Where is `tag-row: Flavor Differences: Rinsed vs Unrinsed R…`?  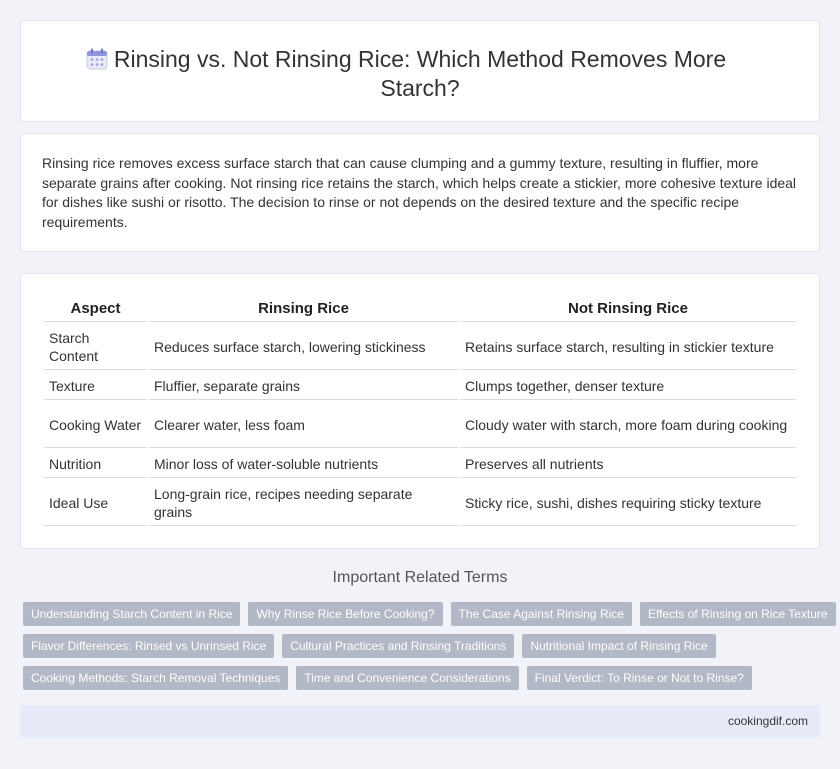
tag-row: Flavor Differences: Rinsed vs Unrinsed R… is located at coordinates (423, 646).